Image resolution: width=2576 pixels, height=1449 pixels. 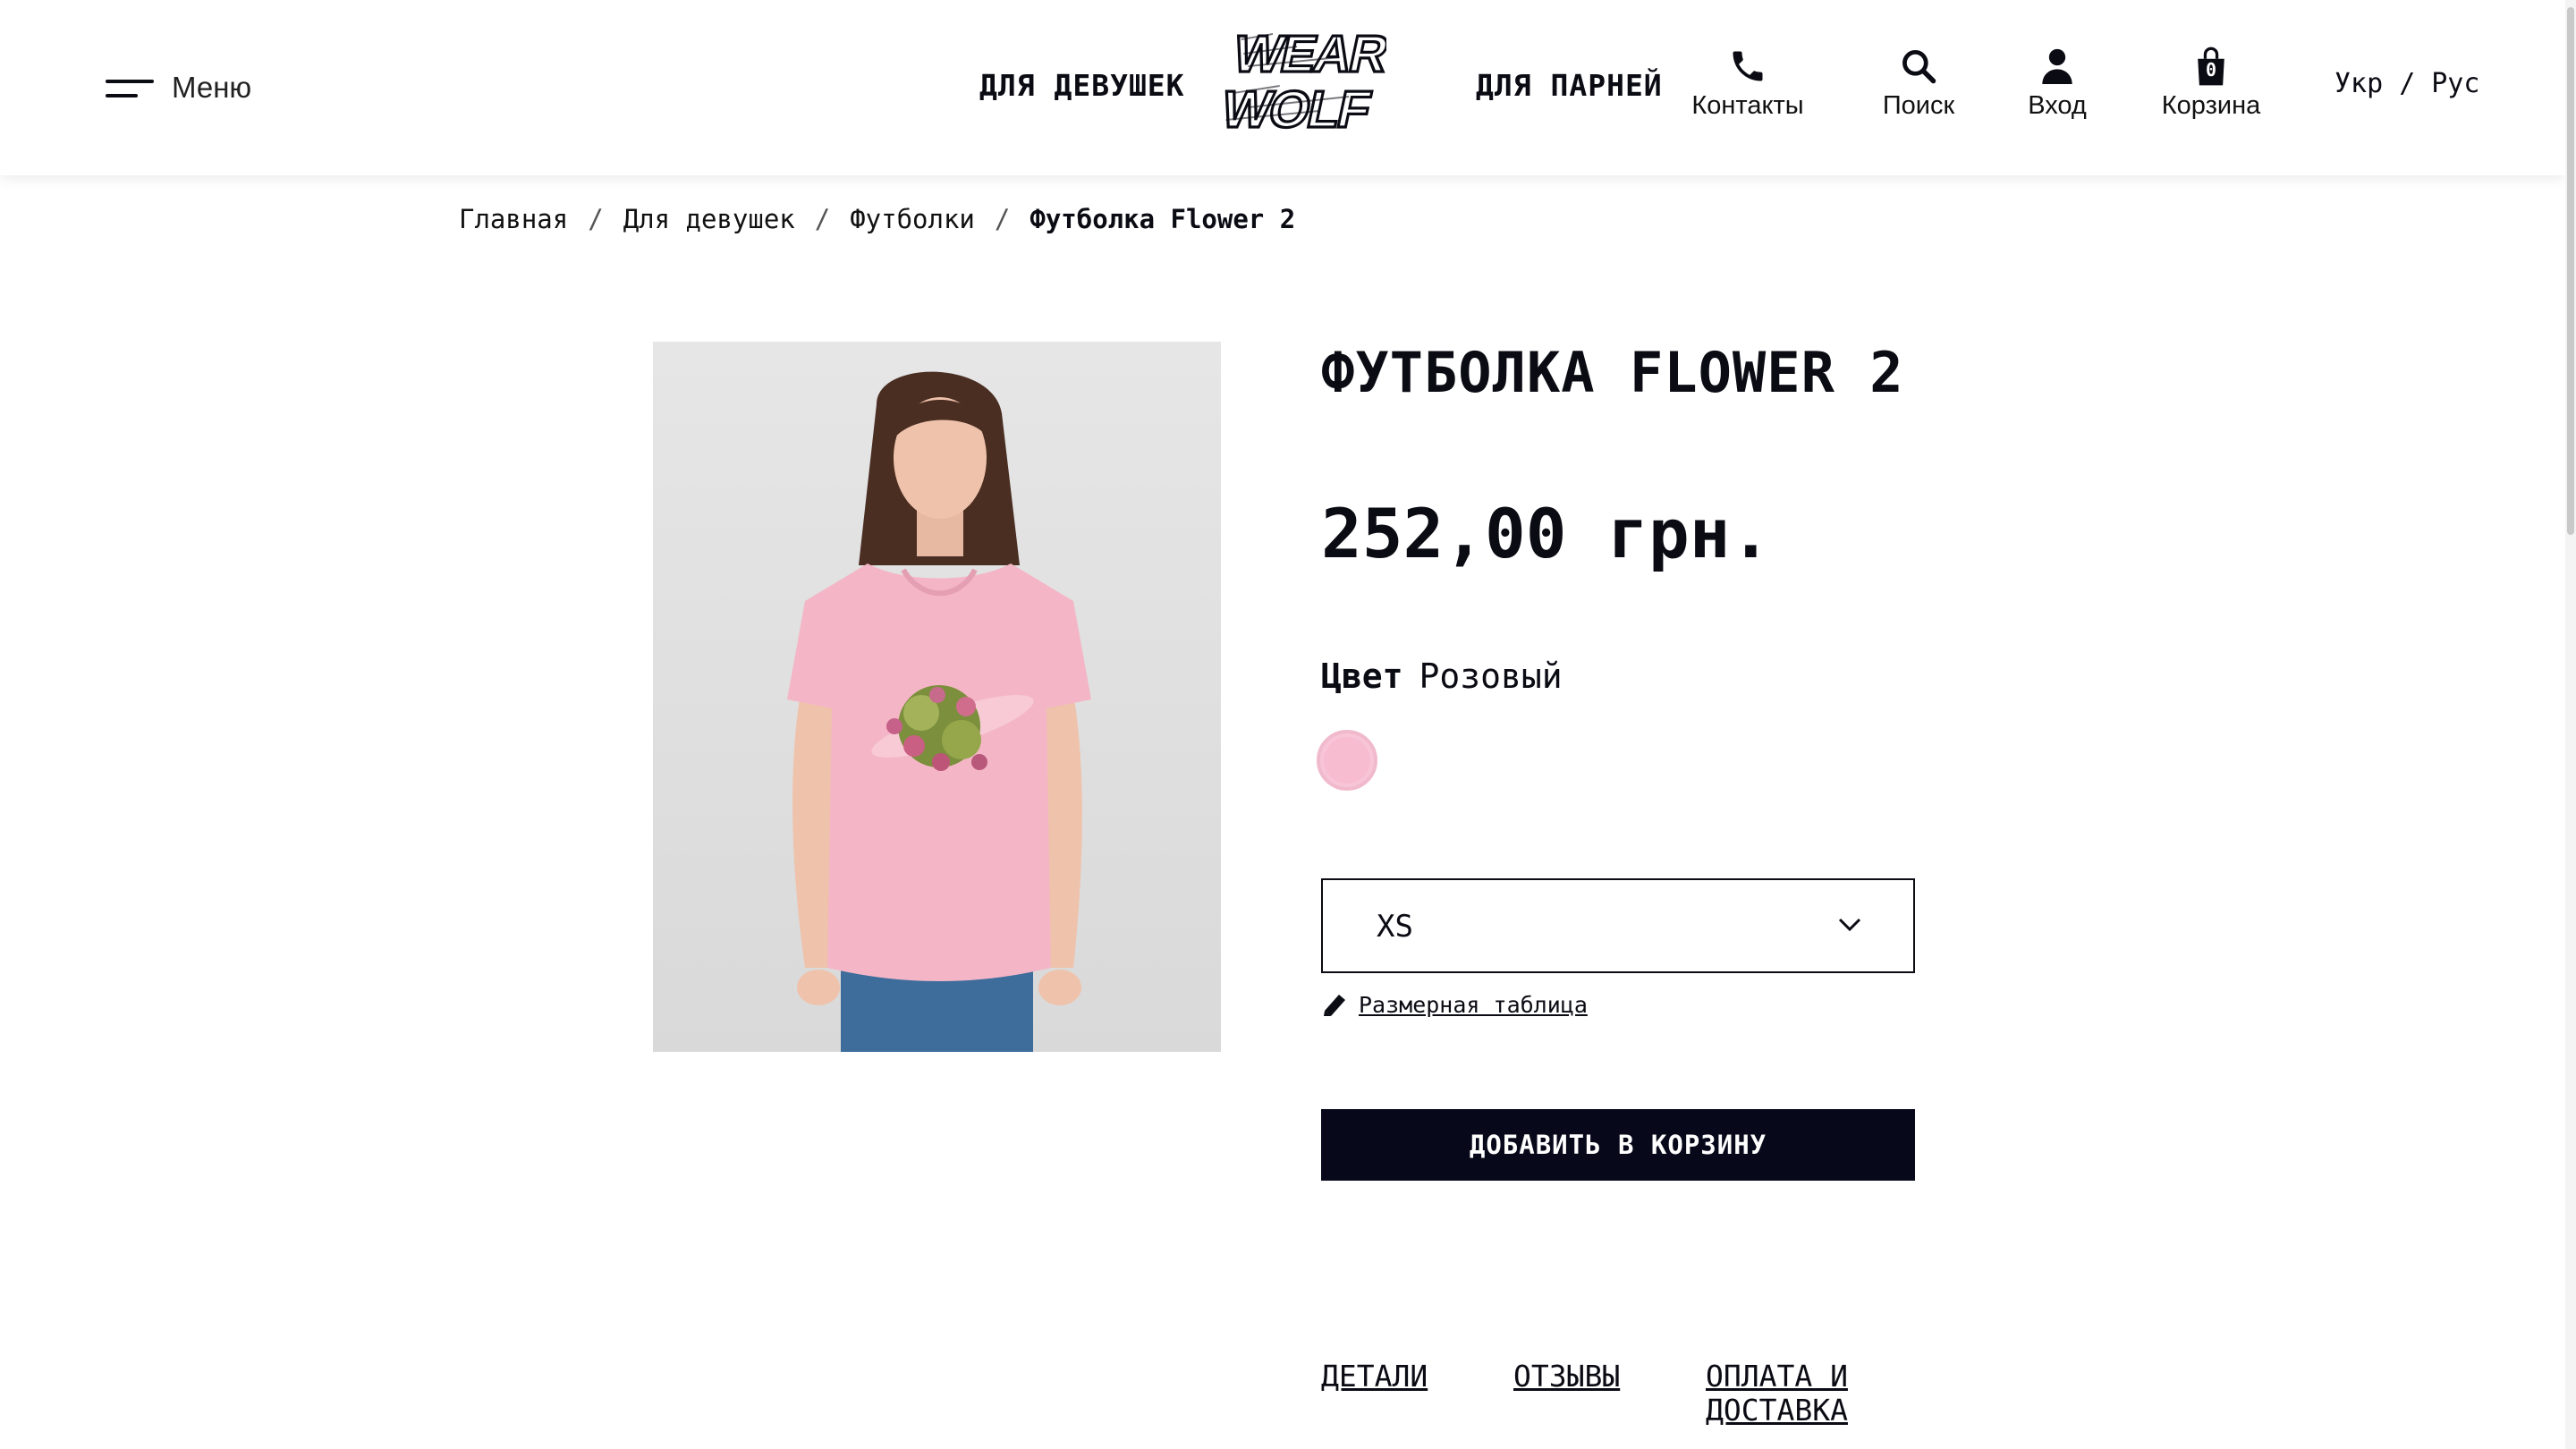 What do you see at coordinates (1918, 105) in the screenshot?
I see `search-label: Поиск` at bounding box center [1918, 105].